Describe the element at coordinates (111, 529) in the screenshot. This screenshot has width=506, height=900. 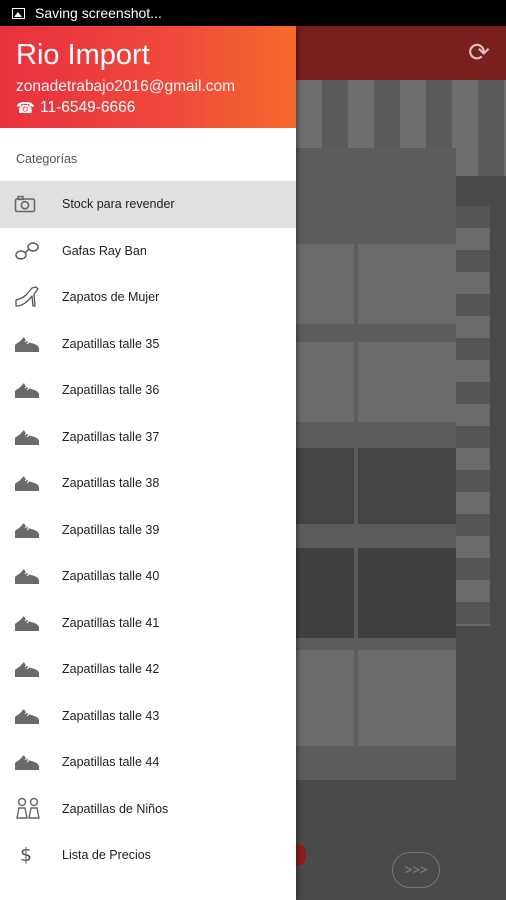
I see `menu-item-label: Zapatillas talle 39` at that location.